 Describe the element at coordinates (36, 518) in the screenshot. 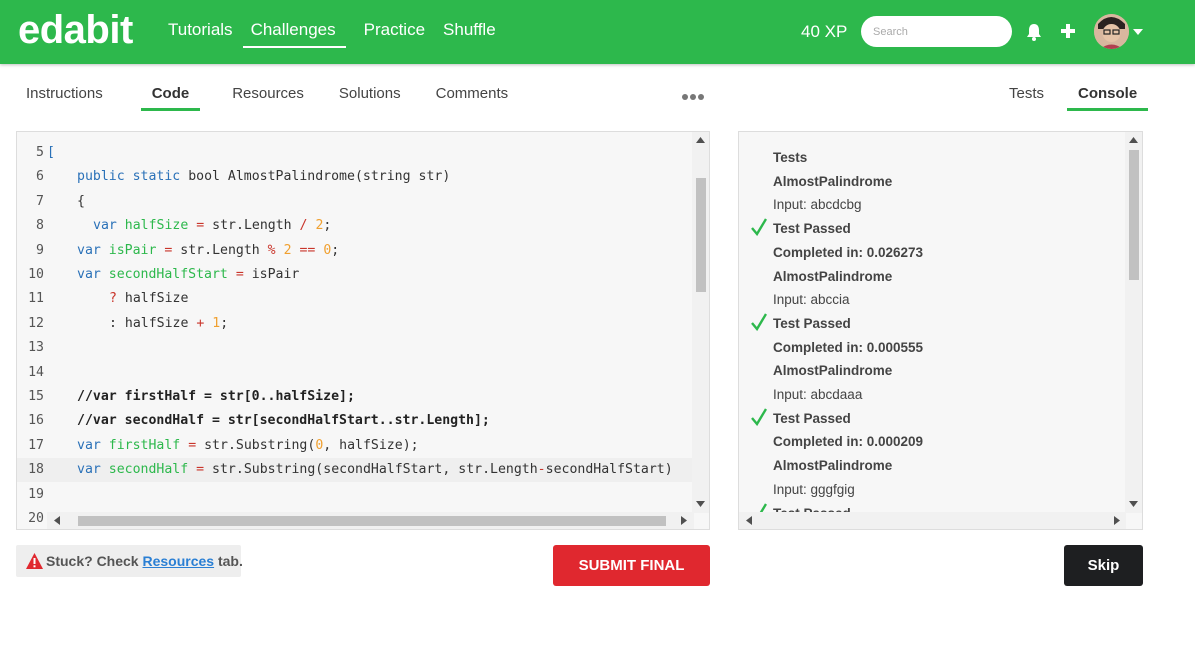

I see `line-number: 20` at that location.